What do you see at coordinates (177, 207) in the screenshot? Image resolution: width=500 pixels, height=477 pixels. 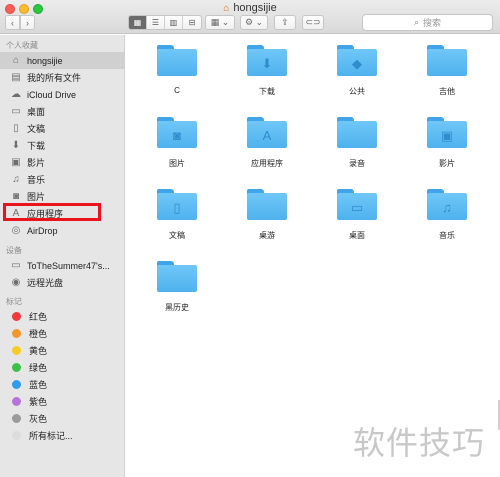 I see `folder-badge-icon: ▯` at bounding box center [177, 207].